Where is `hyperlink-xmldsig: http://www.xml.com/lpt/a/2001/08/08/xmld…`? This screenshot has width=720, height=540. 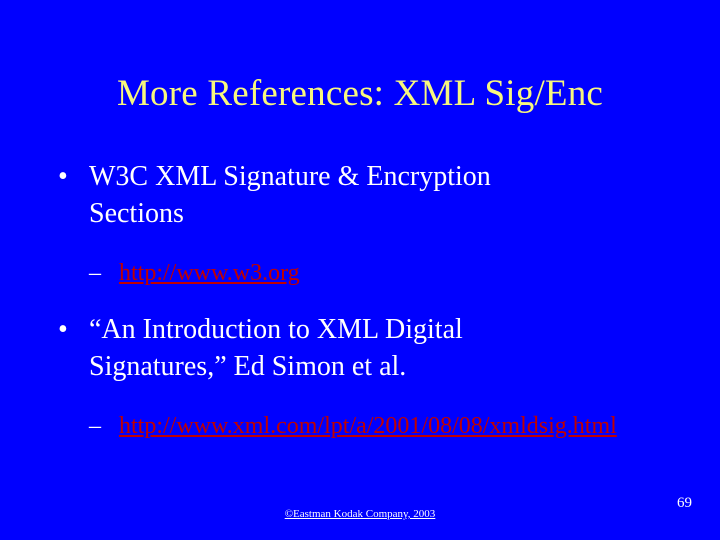
hyperlink-xmldsig: http://www.xml.com/lpt/a/2001/08/08/xmld… is located at coordinates (368, 426).